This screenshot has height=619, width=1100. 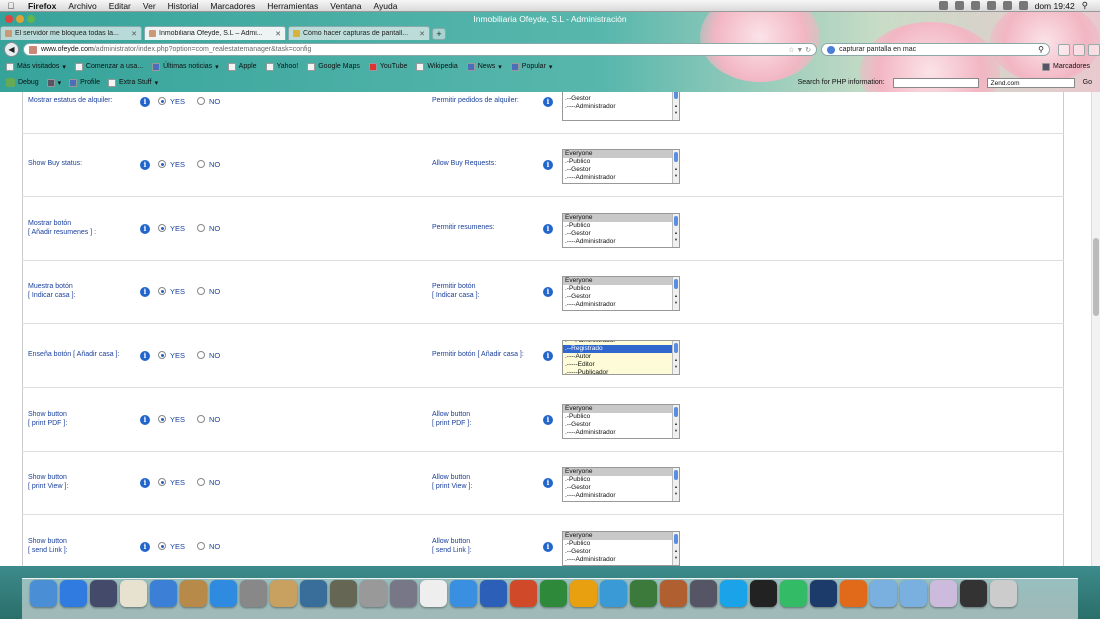 What do you see at coordinates (403, 593) in the screenshot?
I see `image-capture-icon` at bounding box center [403, 593].